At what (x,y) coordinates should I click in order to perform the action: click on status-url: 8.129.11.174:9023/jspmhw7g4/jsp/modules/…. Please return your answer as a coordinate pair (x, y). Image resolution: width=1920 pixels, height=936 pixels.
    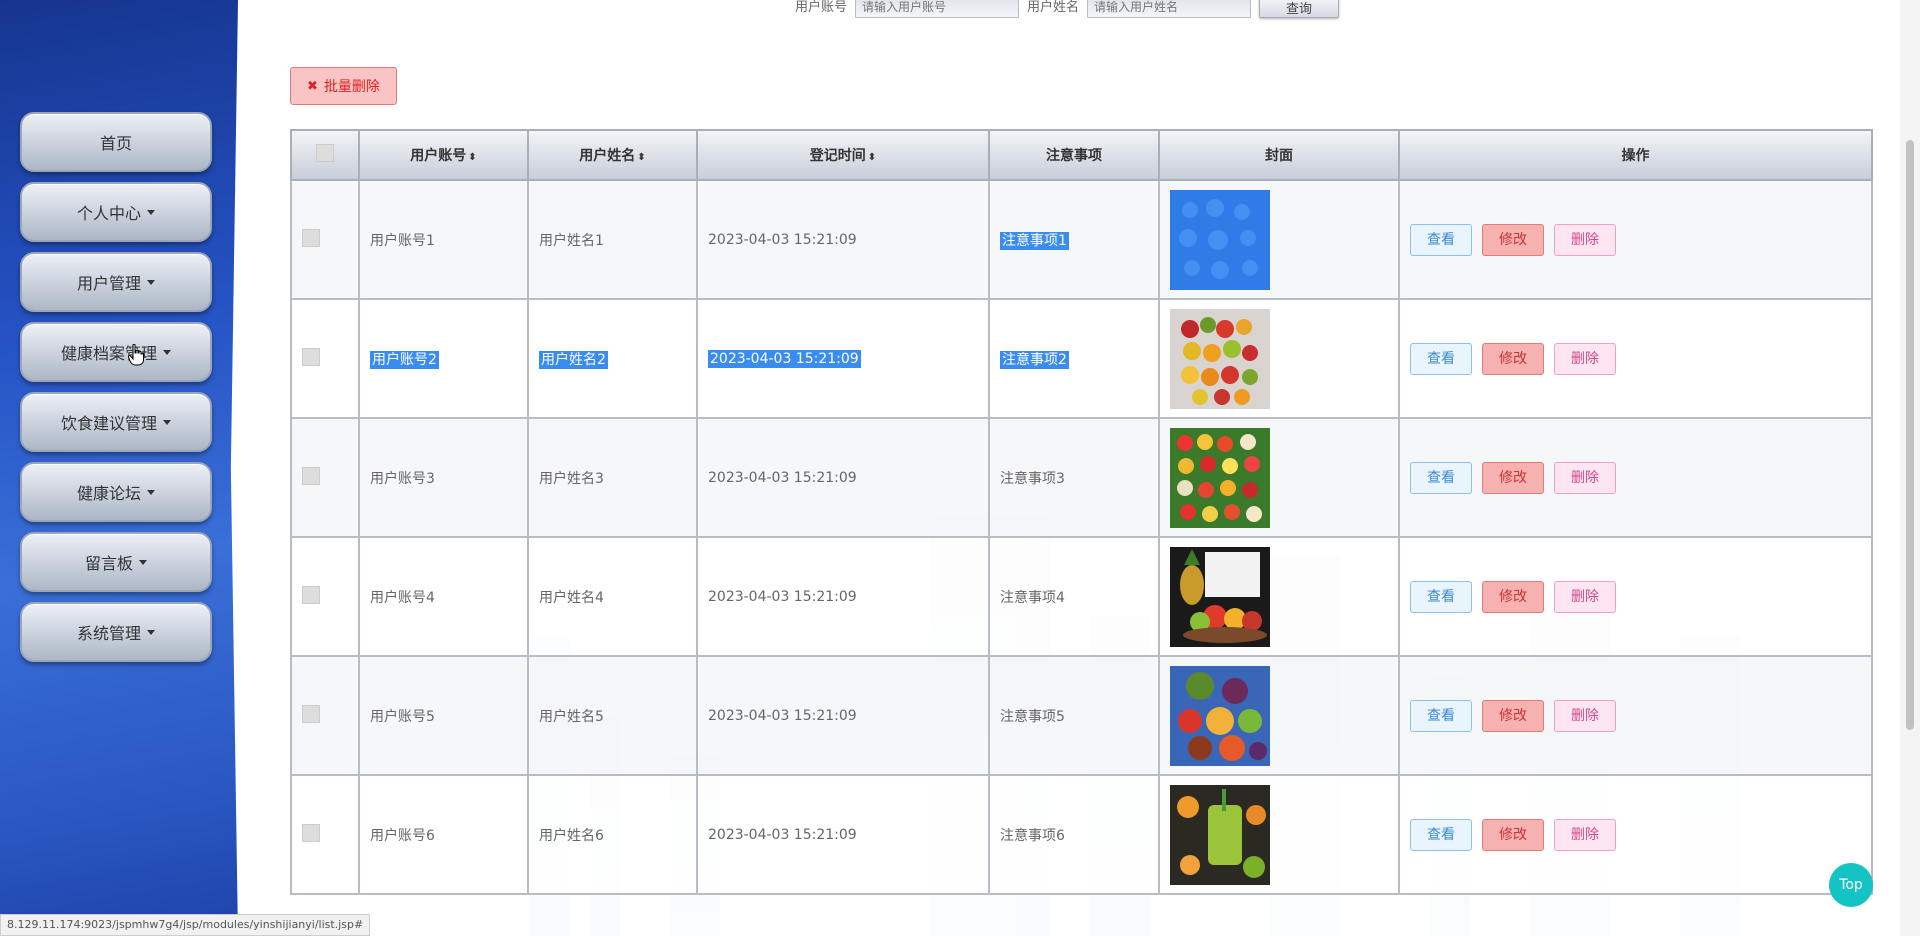
    Looking at the image, I should click on (185, 925).